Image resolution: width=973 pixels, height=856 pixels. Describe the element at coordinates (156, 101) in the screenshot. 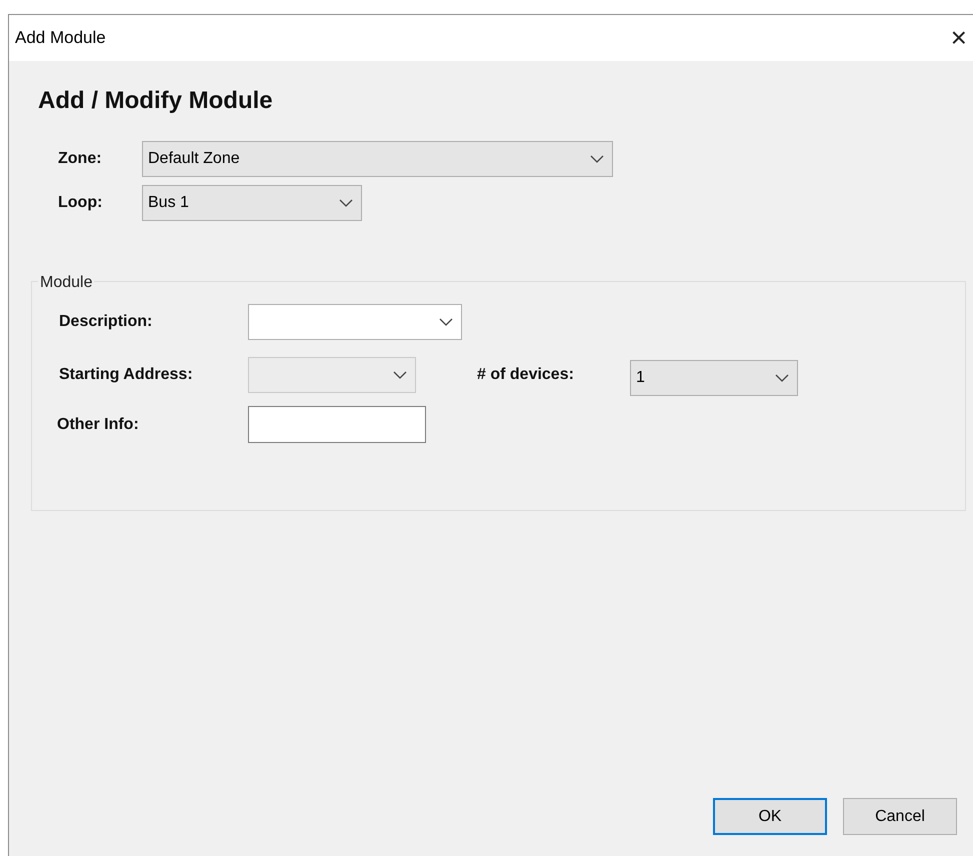

I see `dialog-heading: Add / Modify Module` at that location.